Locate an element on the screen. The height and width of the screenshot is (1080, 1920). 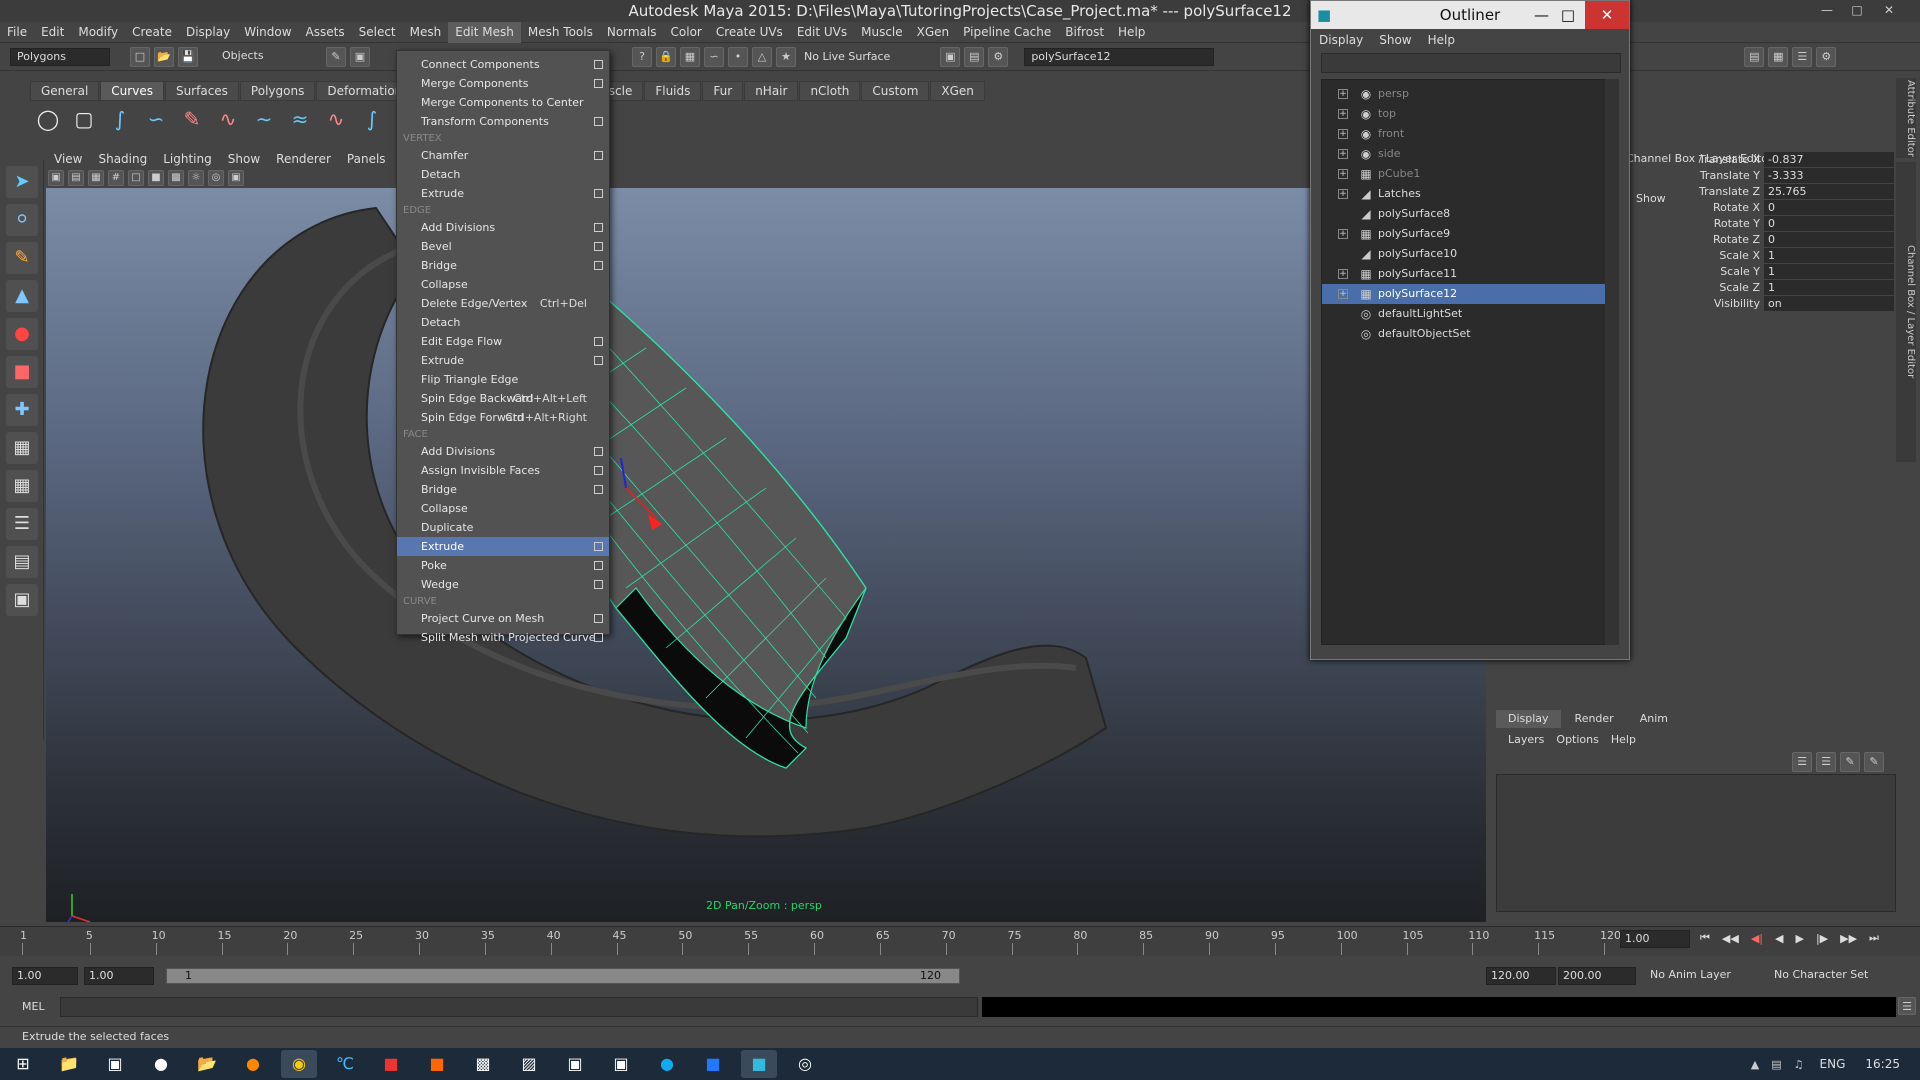
step-forward-frame-icon: |▶ is located at coordinates (1822, 938).